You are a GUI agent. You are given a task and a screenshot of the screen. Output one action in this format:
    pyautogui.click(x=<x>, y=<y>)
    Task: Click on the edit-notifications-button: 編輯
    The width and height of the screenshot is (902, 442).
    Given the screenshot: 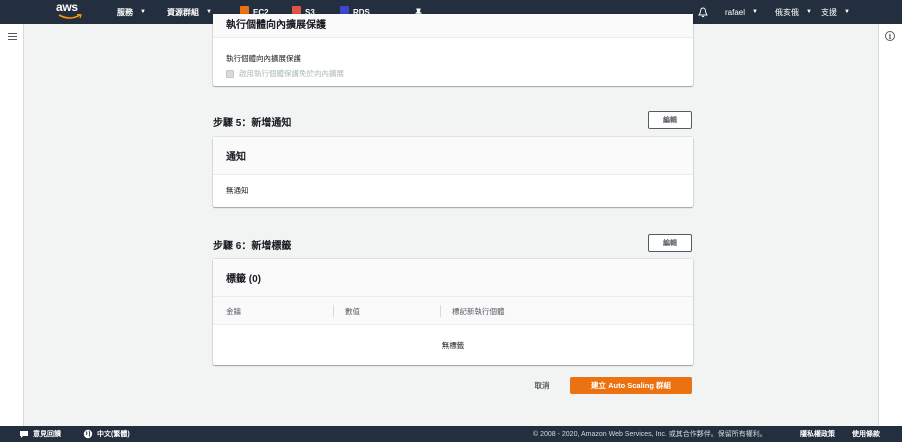 What is the action you would take?
    pyautogui.click(x=670, y=120)
    